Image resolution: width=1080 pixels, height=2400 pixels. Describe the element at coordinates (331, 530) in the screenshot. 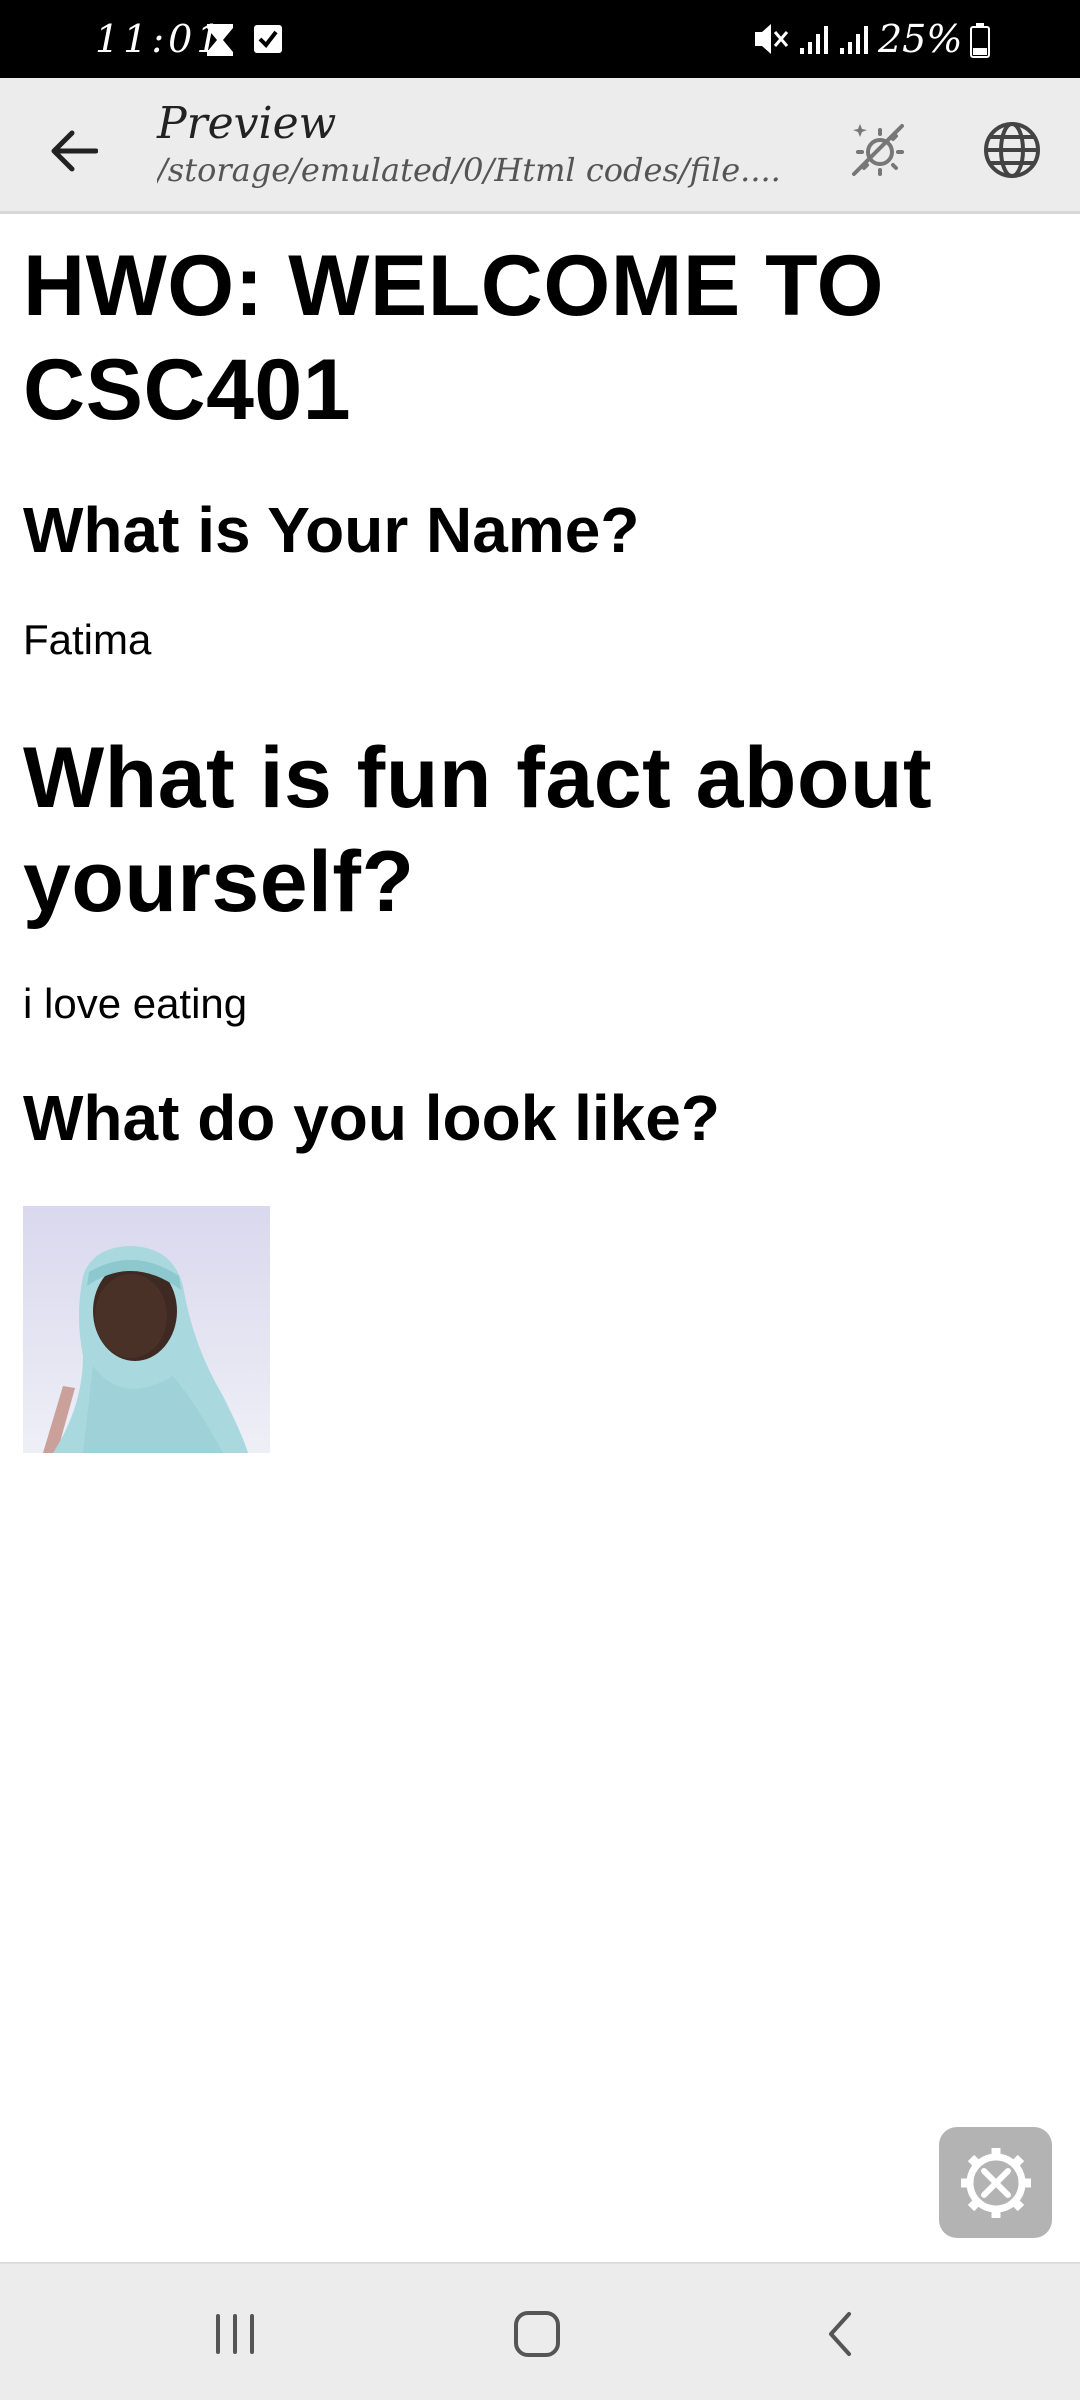

I see `question-name: What is Your Name?` at that location.